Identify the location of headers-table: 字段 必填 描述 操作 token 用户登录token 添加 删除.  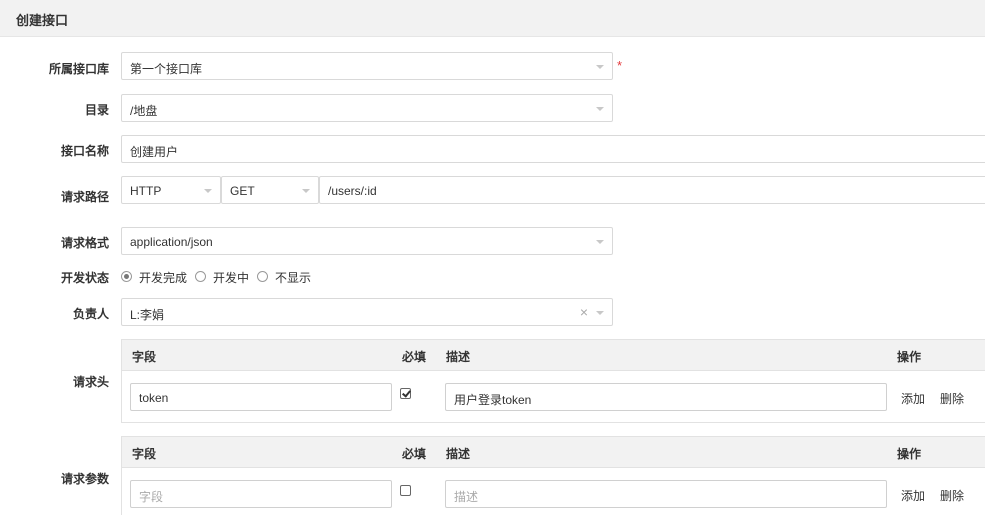
(553, 381).